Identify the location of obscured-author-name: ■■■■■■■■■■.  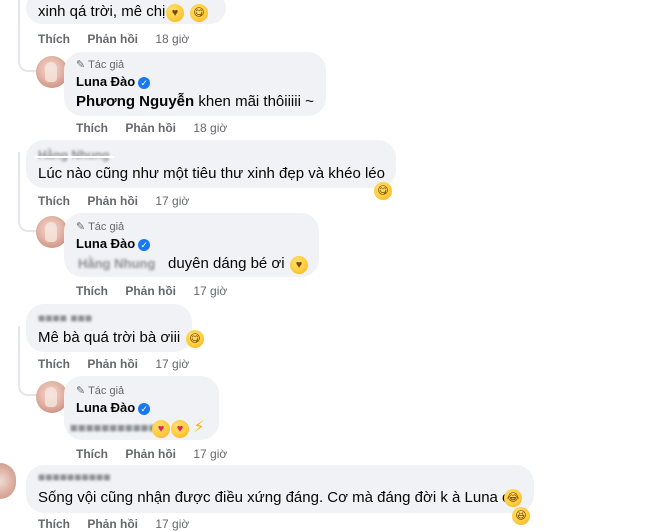
(74, 477).